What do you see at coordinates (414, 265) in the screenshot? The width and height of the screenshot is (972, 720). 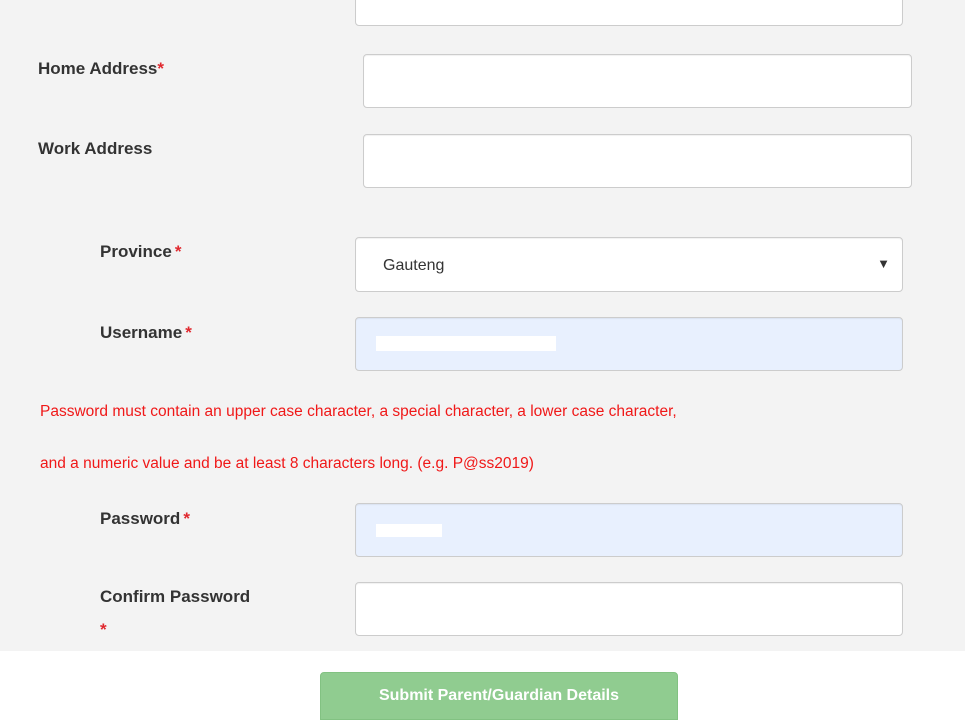 I see `province-selected-value: Gauteng` at bounding box center [414, 265].